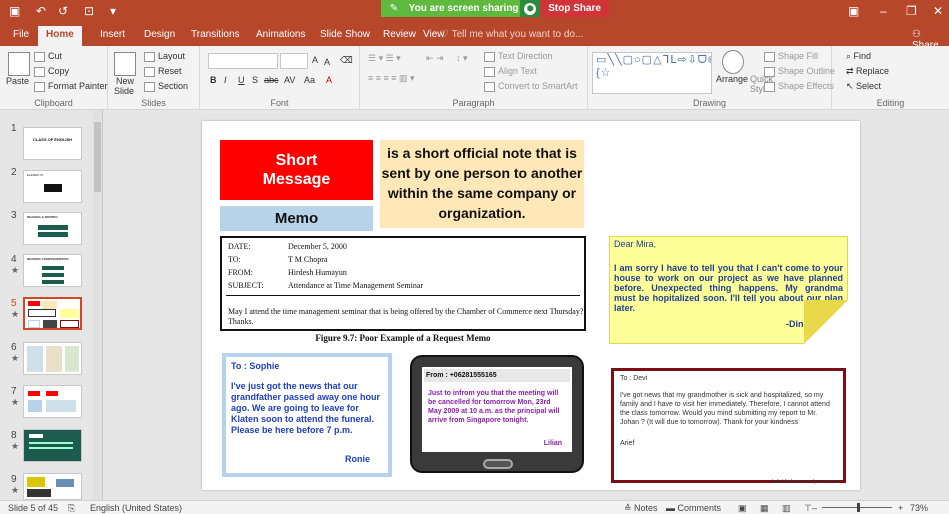  I want to click on arrange-button: Arrange, so click(732, 79).